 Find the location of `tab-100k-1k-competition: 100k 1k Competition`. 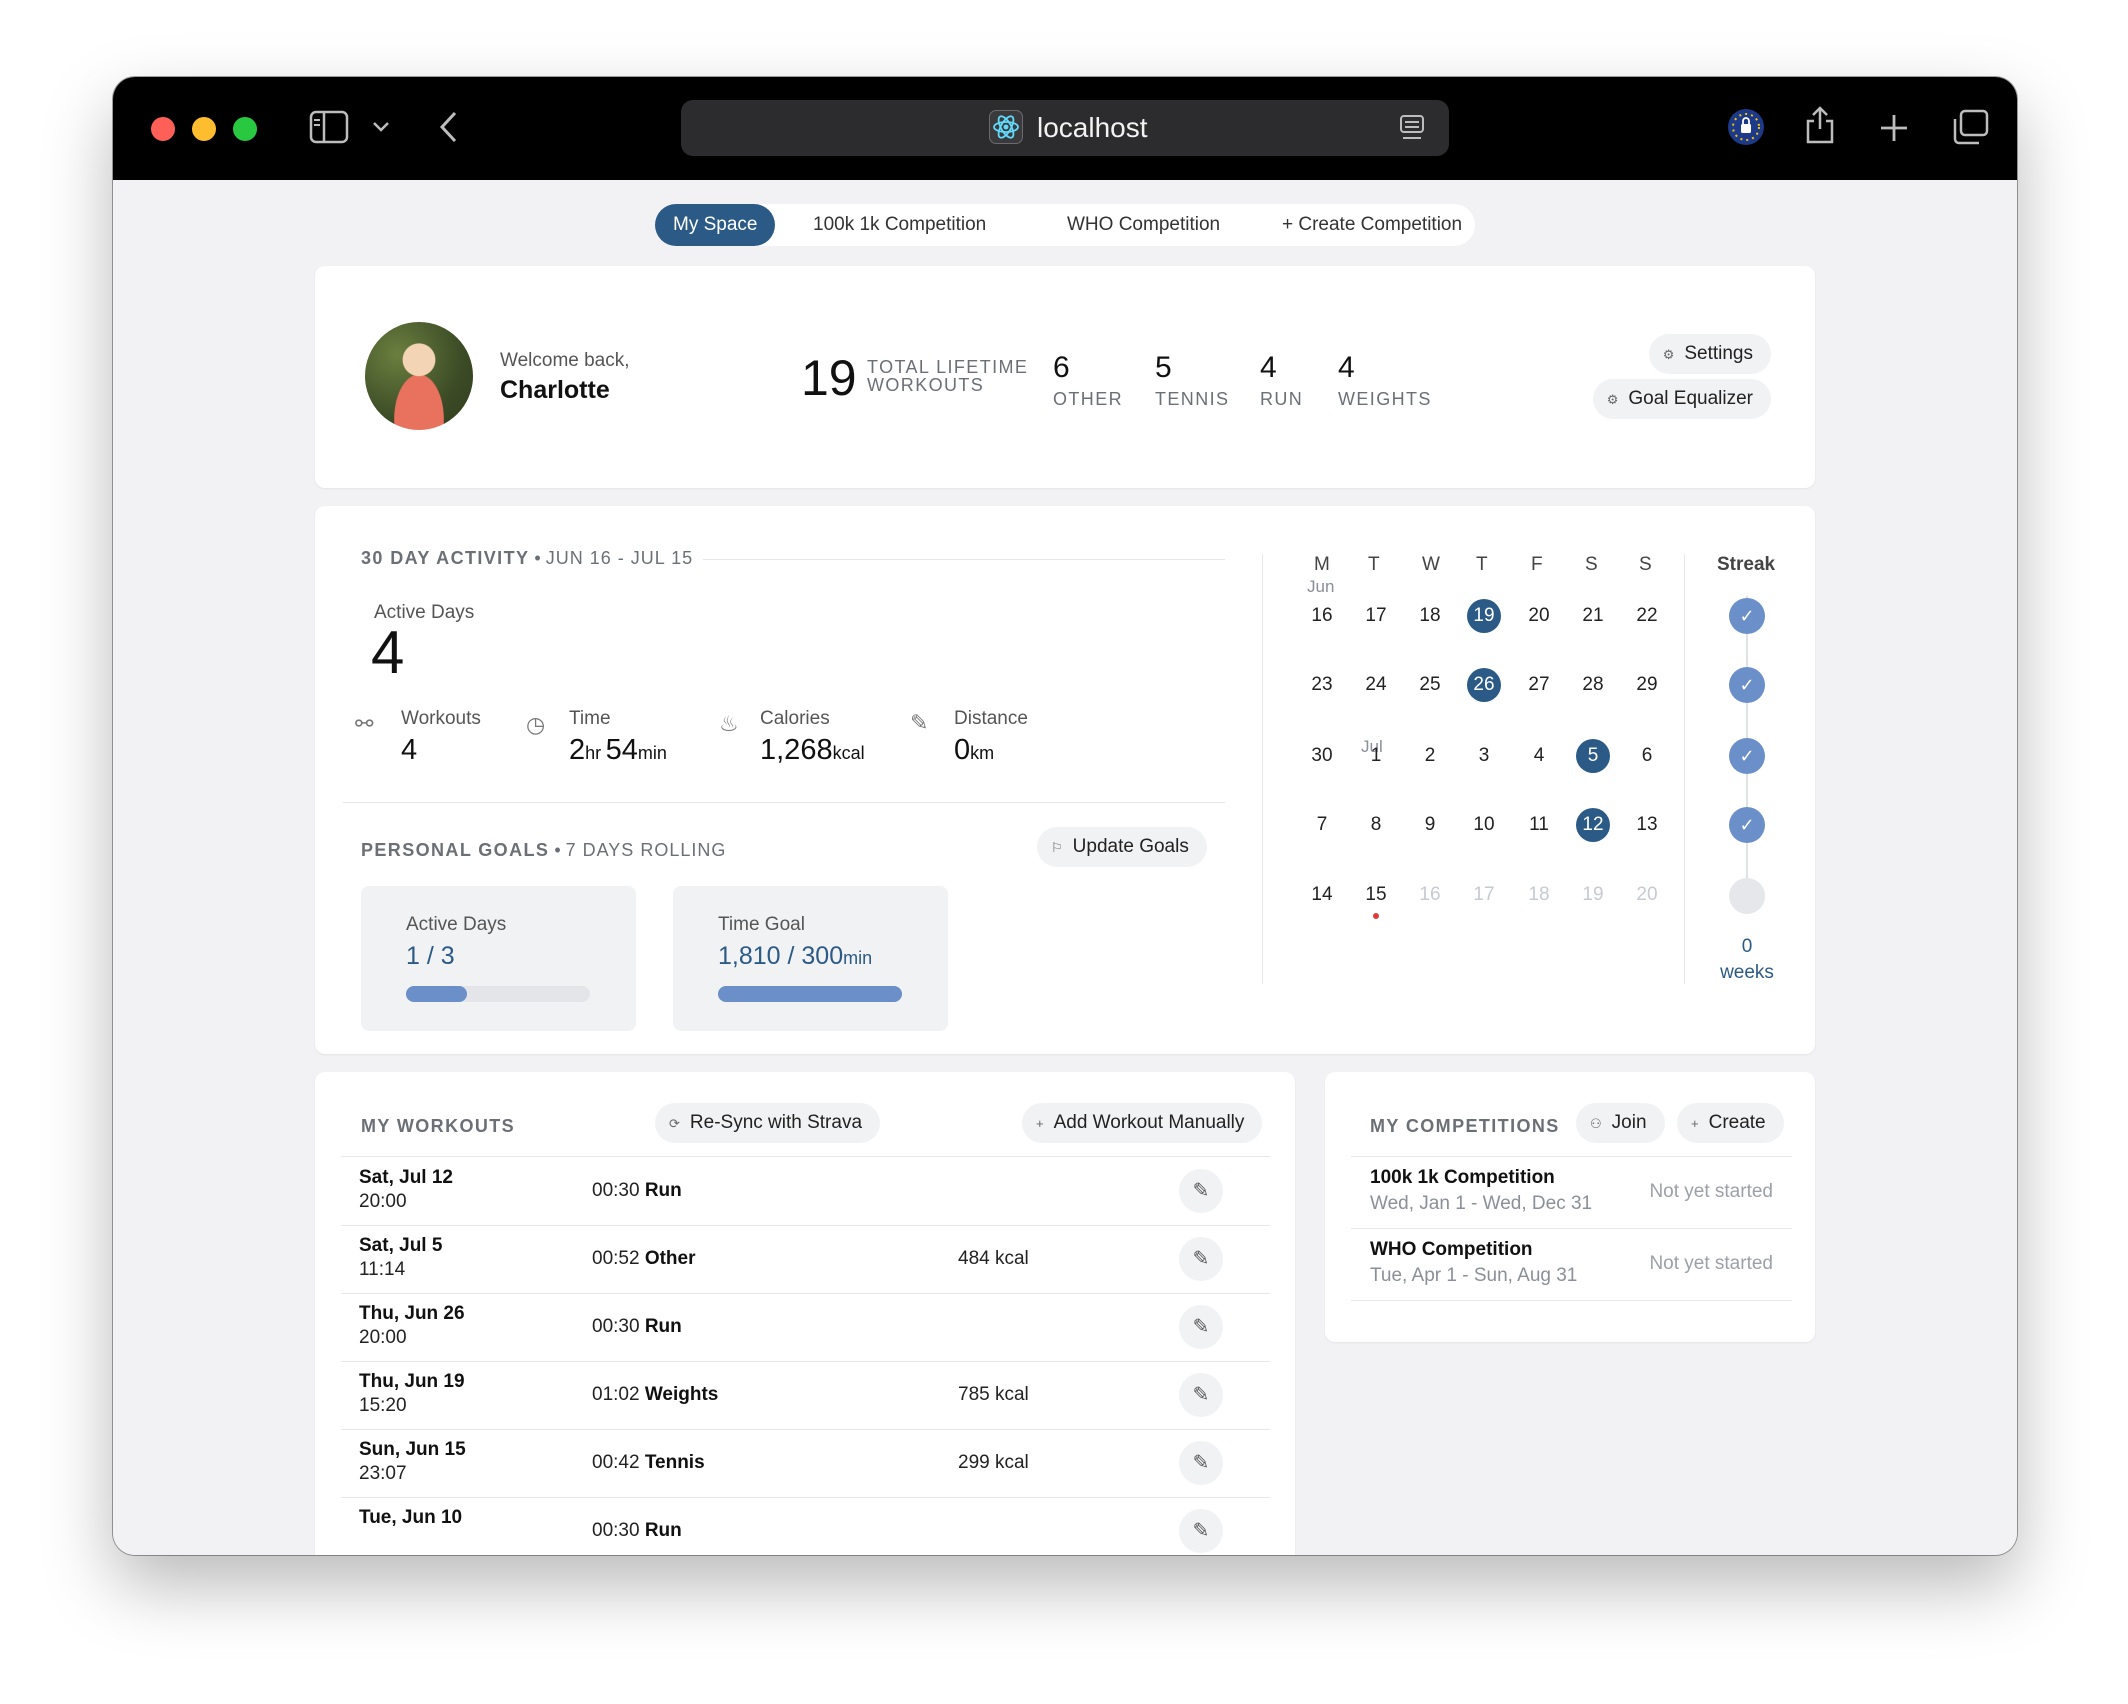

tab-100k-1k-competition: 100k 1k Competition is located at coordinates (899, 225).